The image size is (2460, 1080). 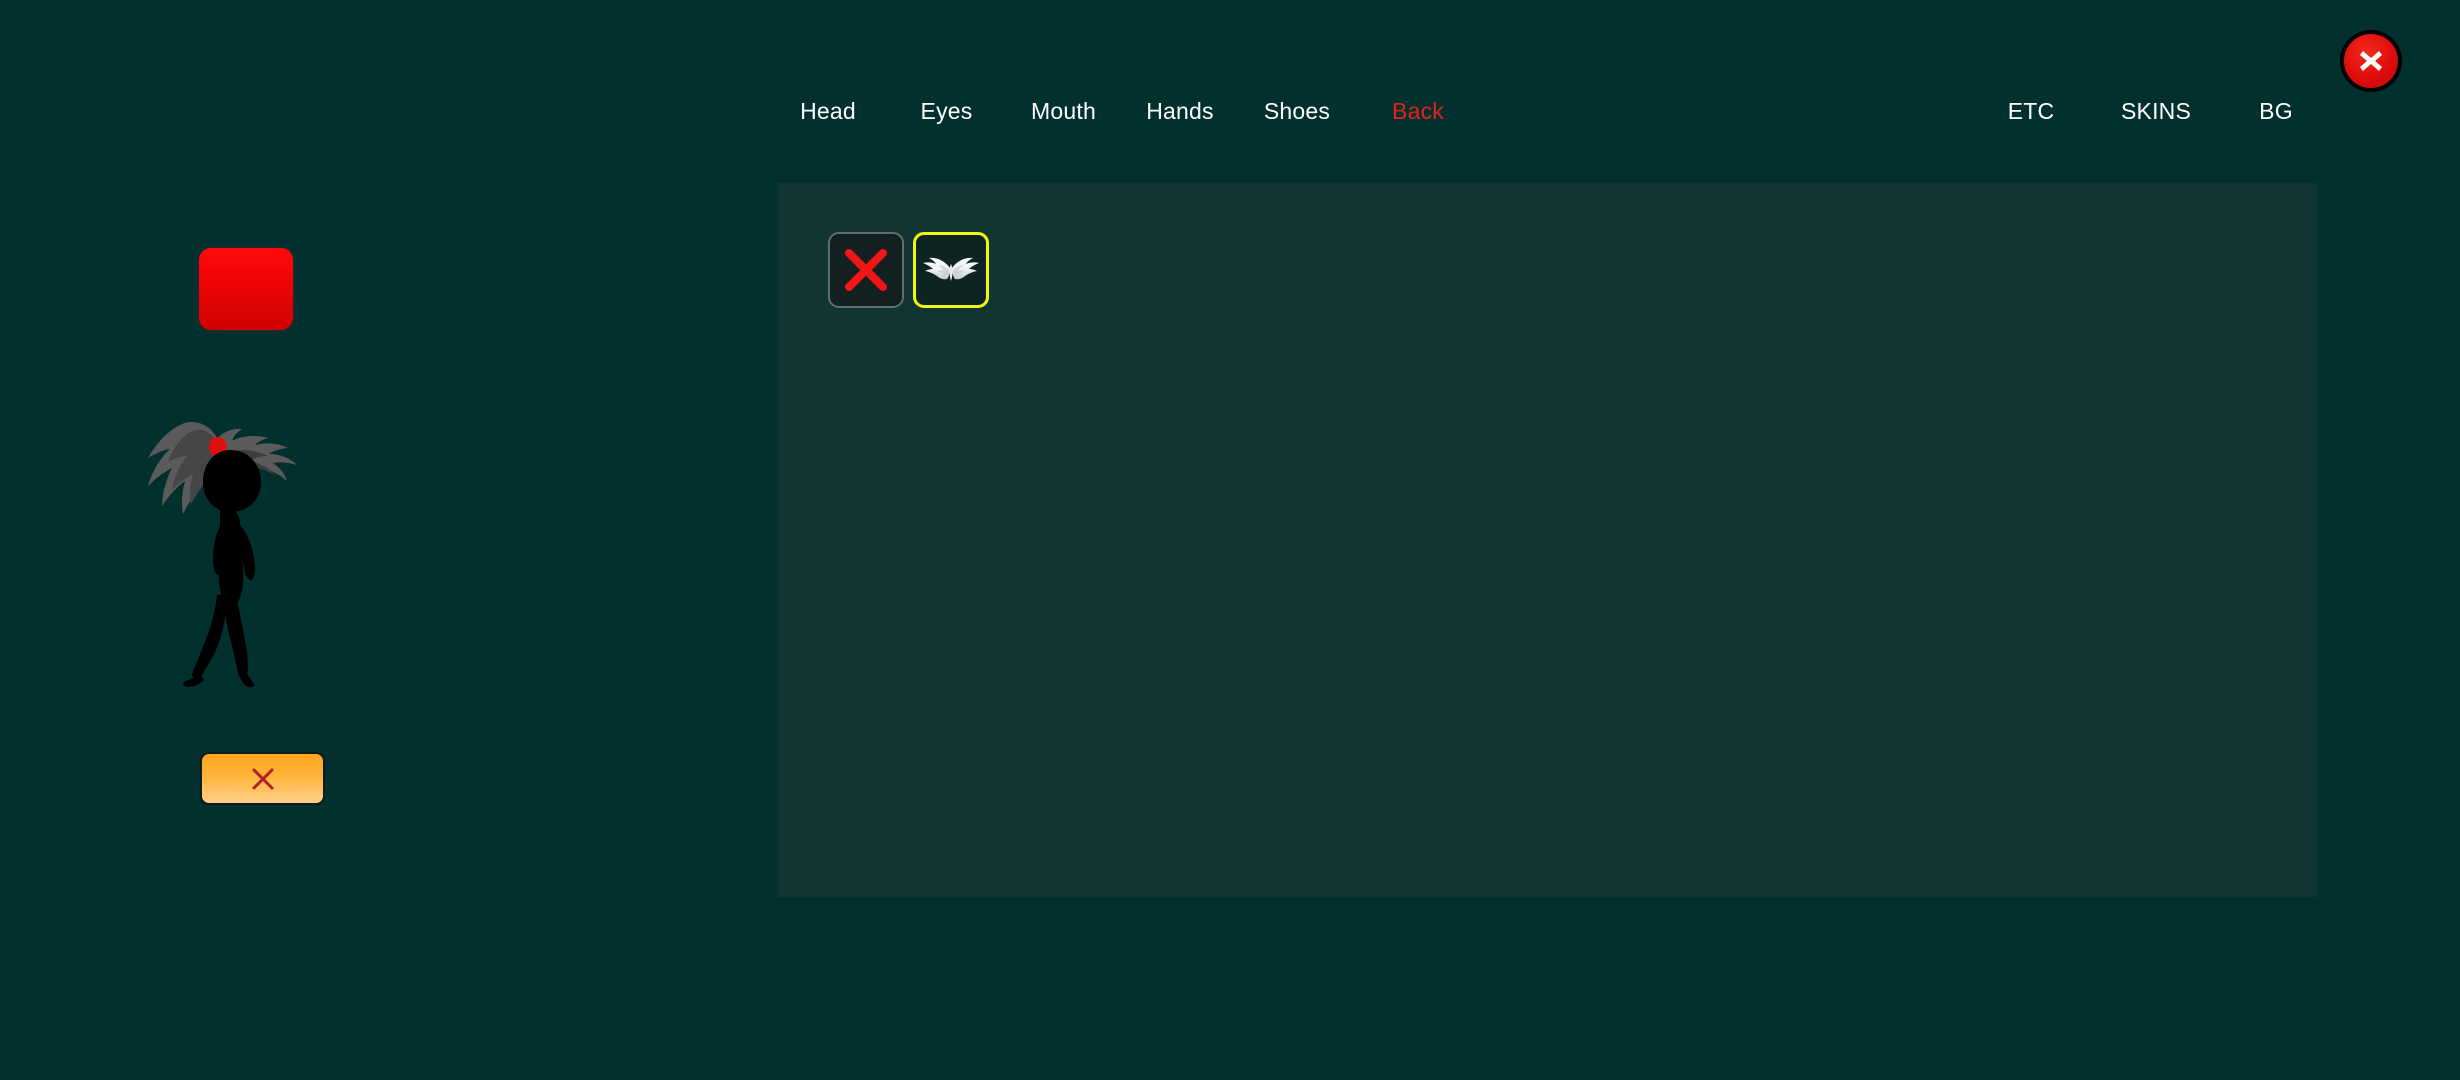 I want to click on close-button, so click(x=2371, y=61).